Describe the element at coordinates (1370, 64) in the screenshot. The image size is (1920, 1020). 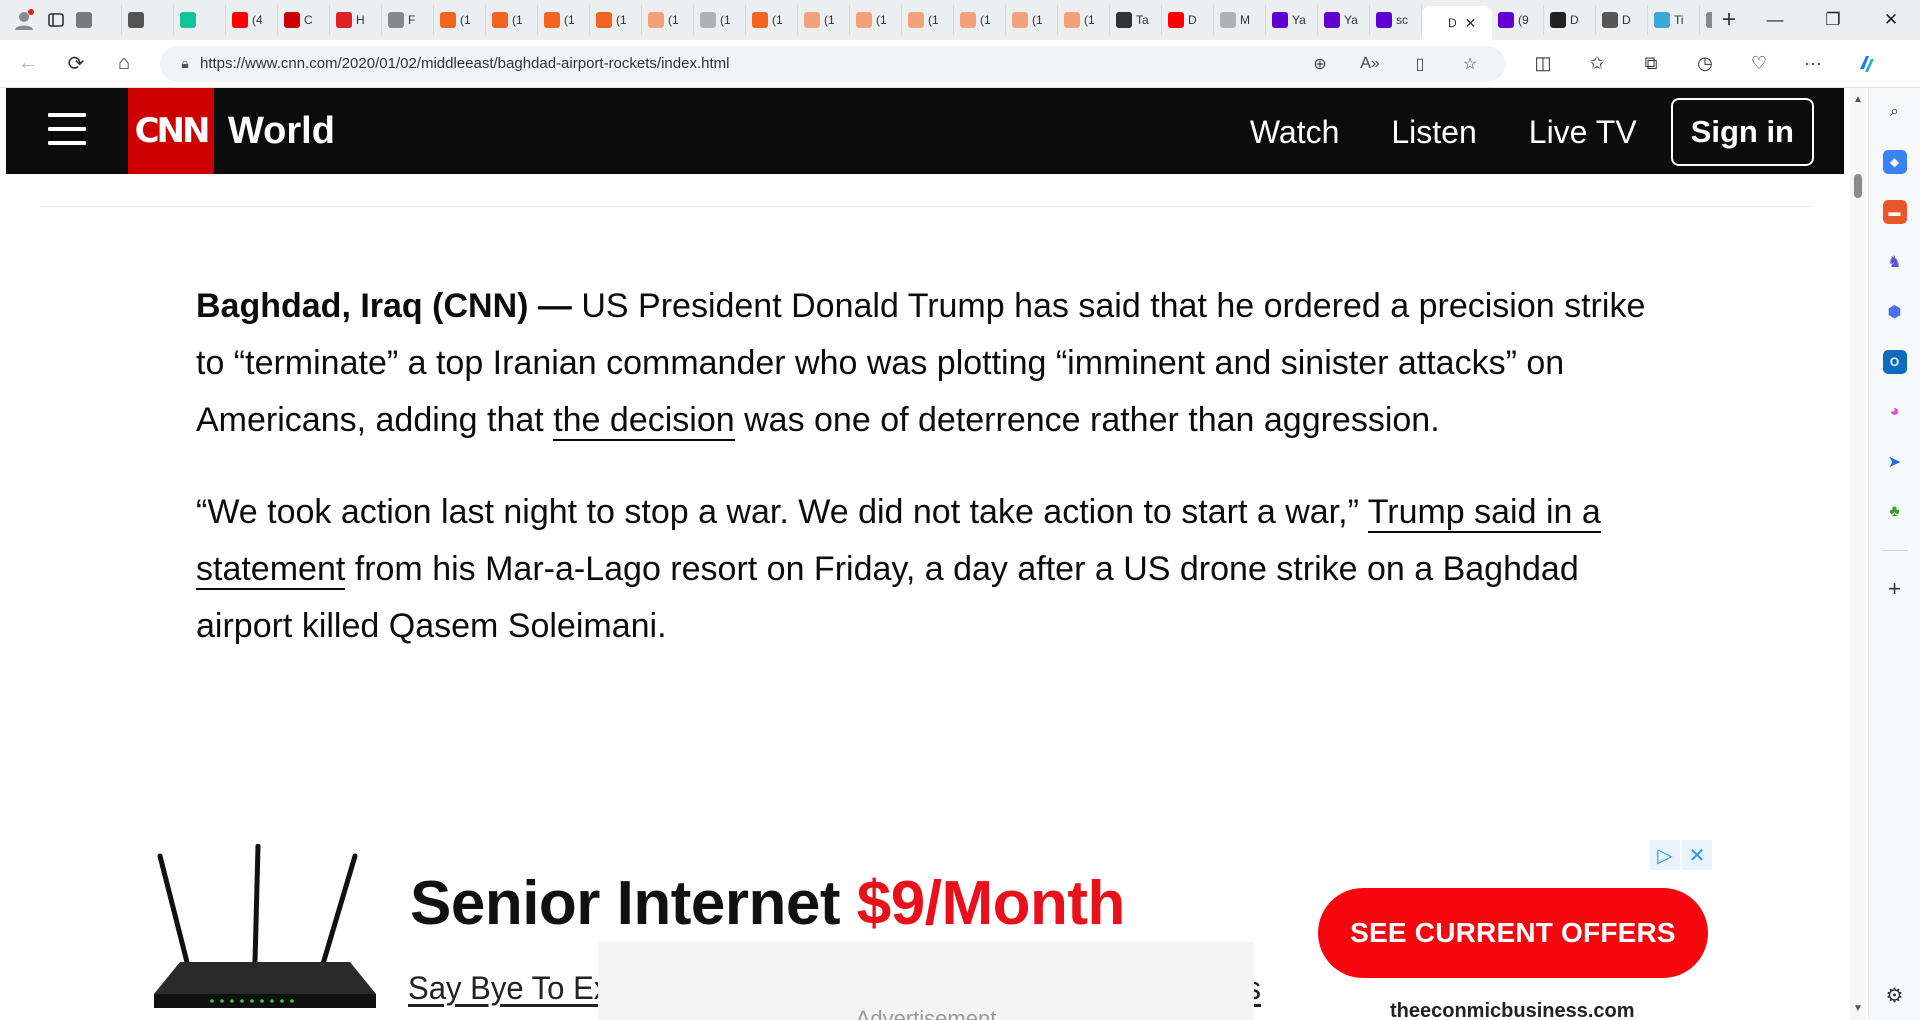
I see `read-aloud-icon: A»` at that location.